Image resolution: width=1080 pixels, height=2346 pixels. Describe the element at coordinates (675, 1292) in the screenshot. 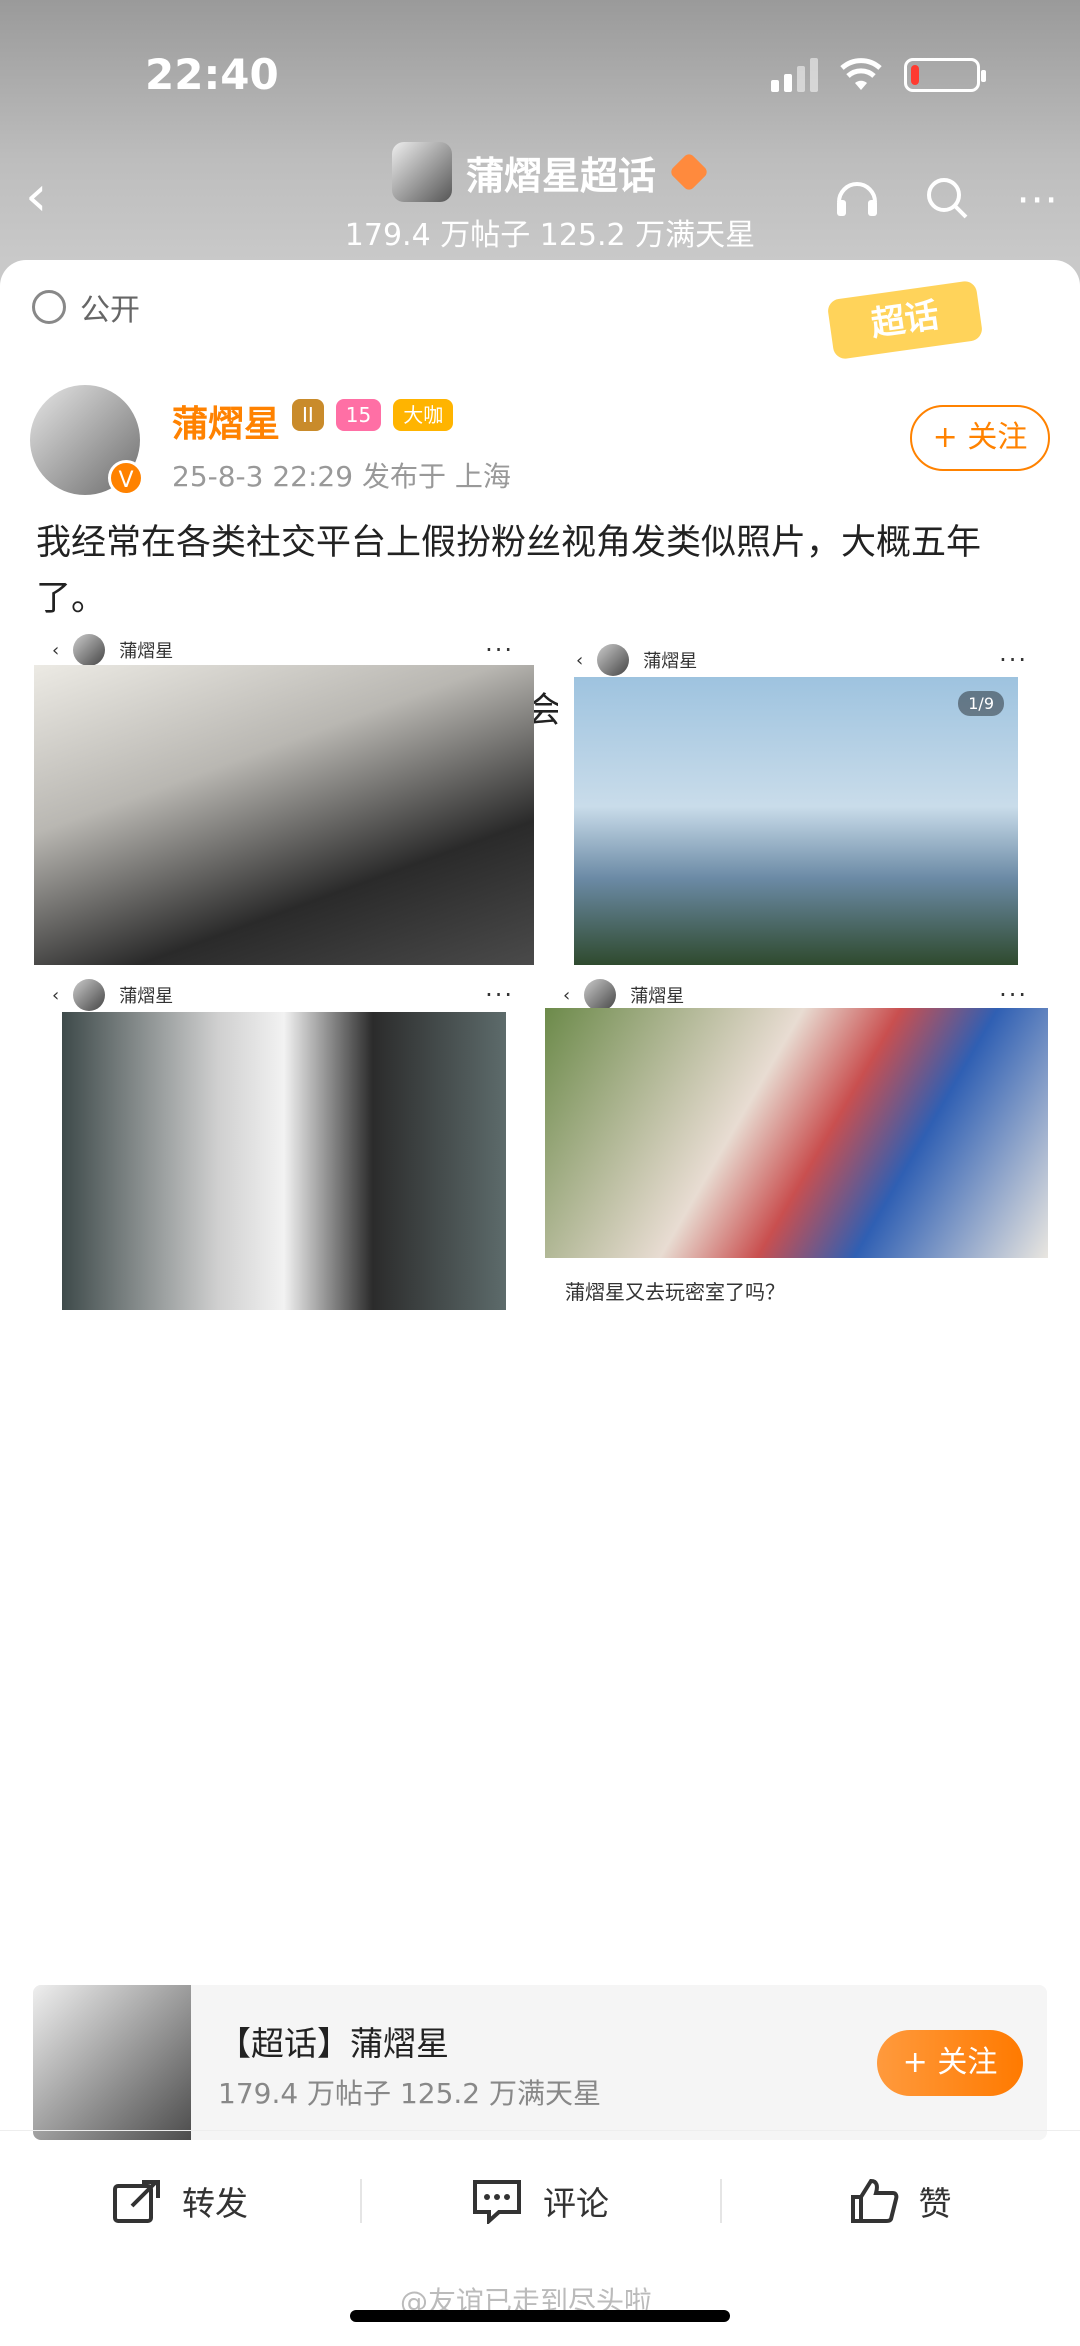

I see `image-caption: 蒲熠星又去玩密室了吗？` at that location.